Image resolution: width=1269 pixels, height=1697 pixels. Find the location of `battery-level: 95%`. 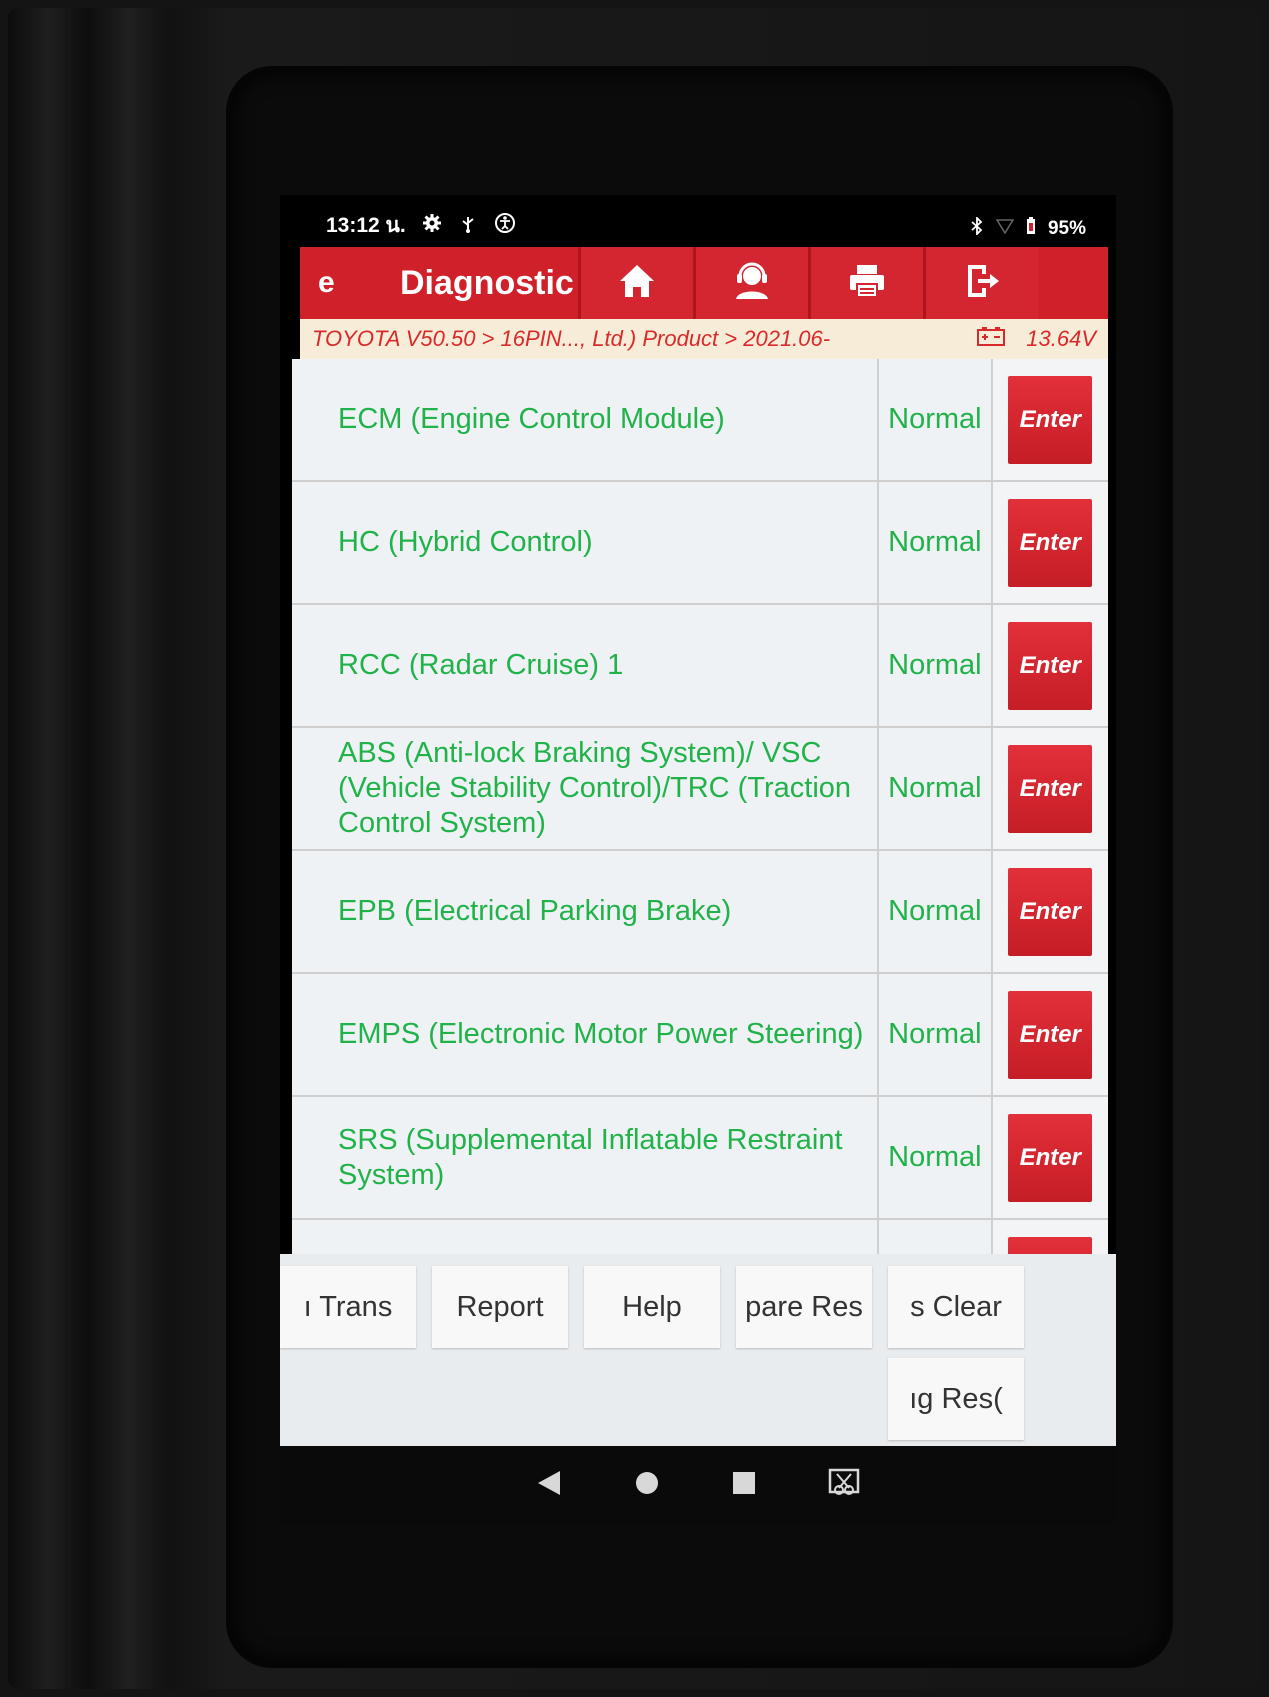

battery-level: 95% is located at coordinates (1066, 228).